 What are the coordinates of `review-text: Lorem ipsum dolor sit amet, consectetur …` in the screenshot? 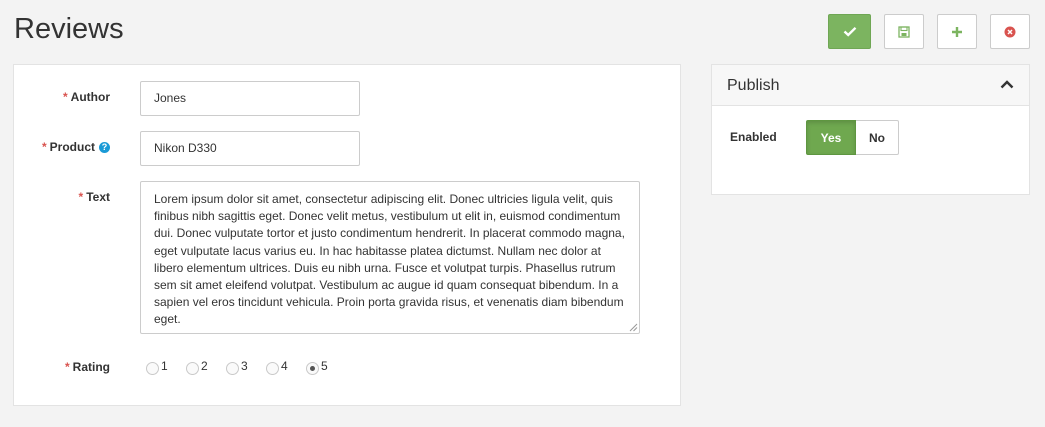 It's located at (389, 259).